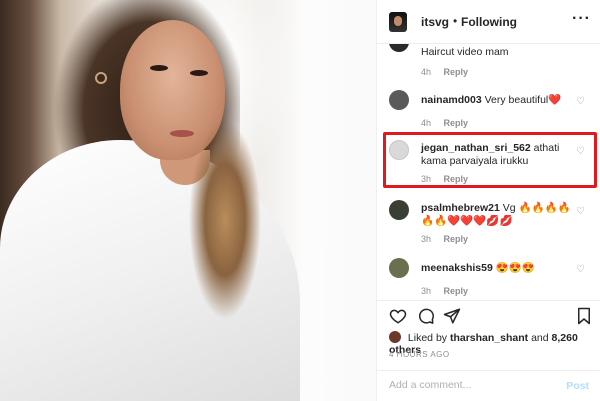  Describe the element at coordinates (469, 385) in the screenshot. I see `comment-input` at that location.